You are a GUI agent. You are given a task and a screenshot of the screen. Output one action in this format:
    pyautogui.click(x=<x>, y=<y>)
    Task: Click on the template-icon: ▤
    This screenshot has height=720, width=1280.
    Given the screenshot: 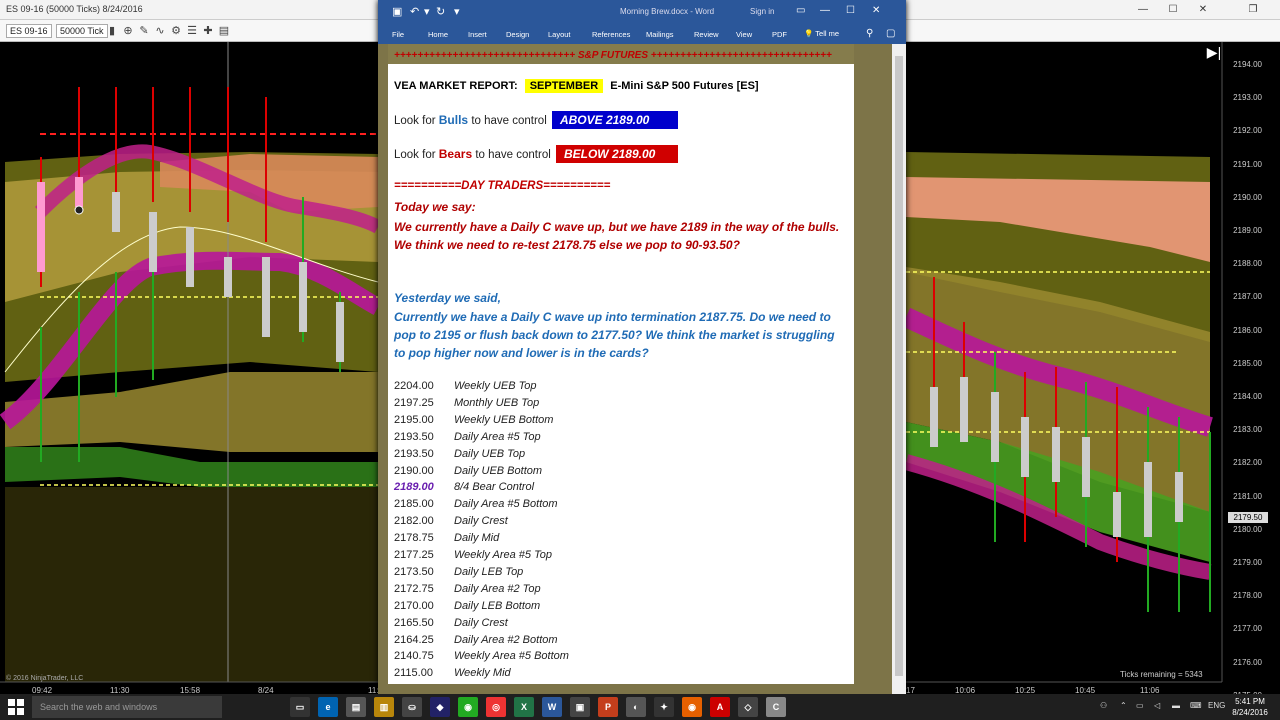 What is the action you would take?
    pyautogui.click(x=224, y=31)
    